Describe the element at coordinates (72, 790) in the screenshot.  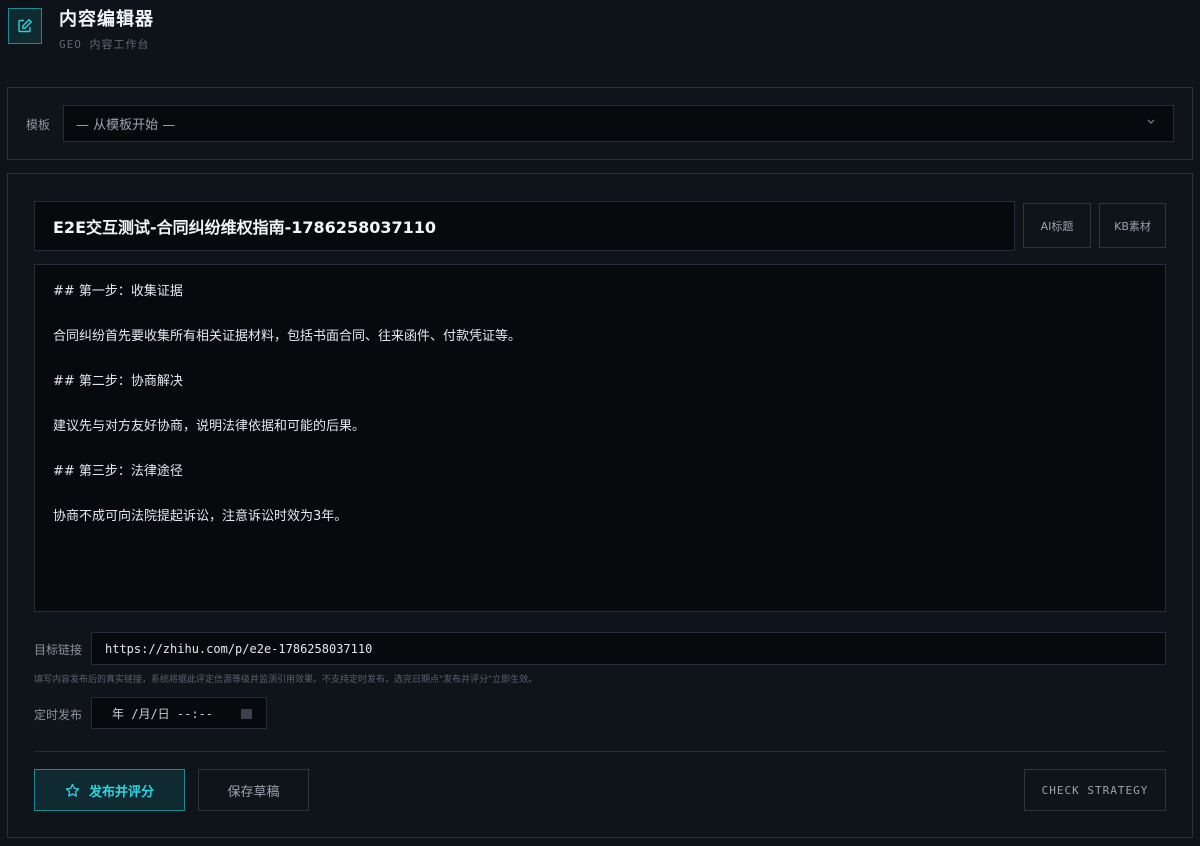
I see `star-icon` at that location.